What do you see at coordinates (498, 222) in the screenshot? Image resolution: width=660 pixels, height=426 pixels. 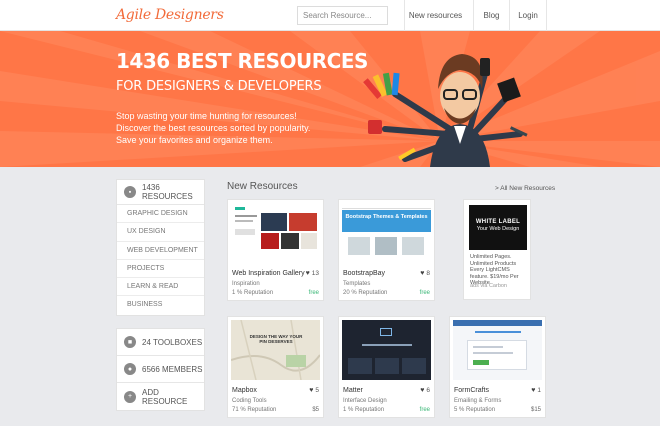 I see `ad-image-title: WHITE LABEL` at bounding box center [498, 222].